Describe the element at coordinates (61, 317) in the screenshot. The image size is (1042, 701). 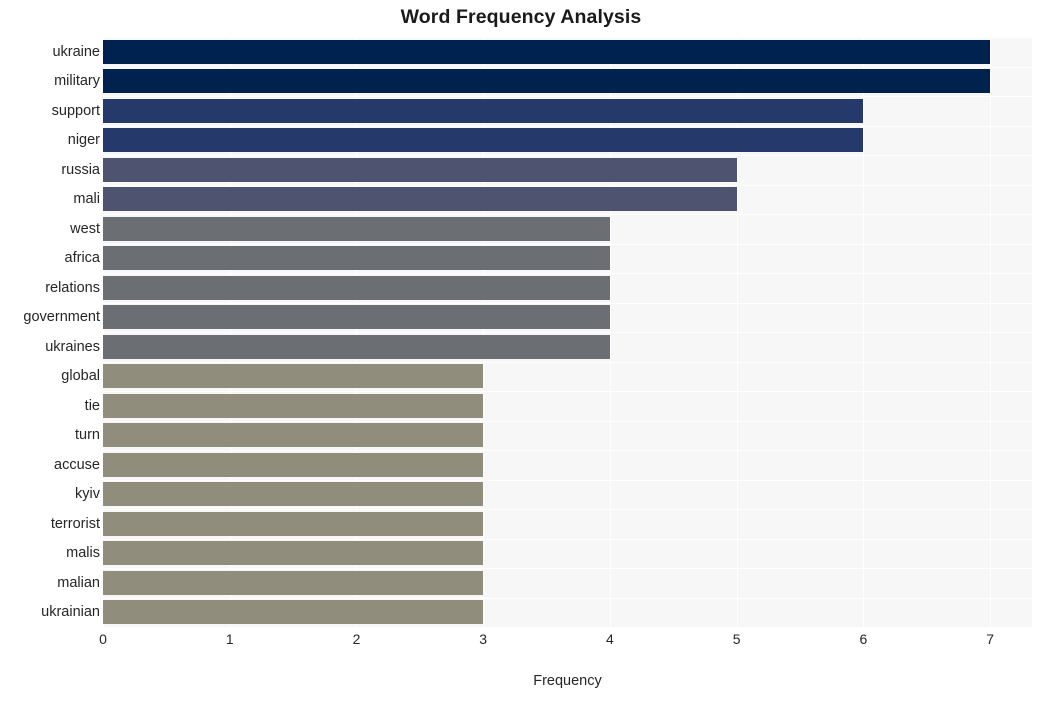
I see `y-tick-label-government: government` at that location.